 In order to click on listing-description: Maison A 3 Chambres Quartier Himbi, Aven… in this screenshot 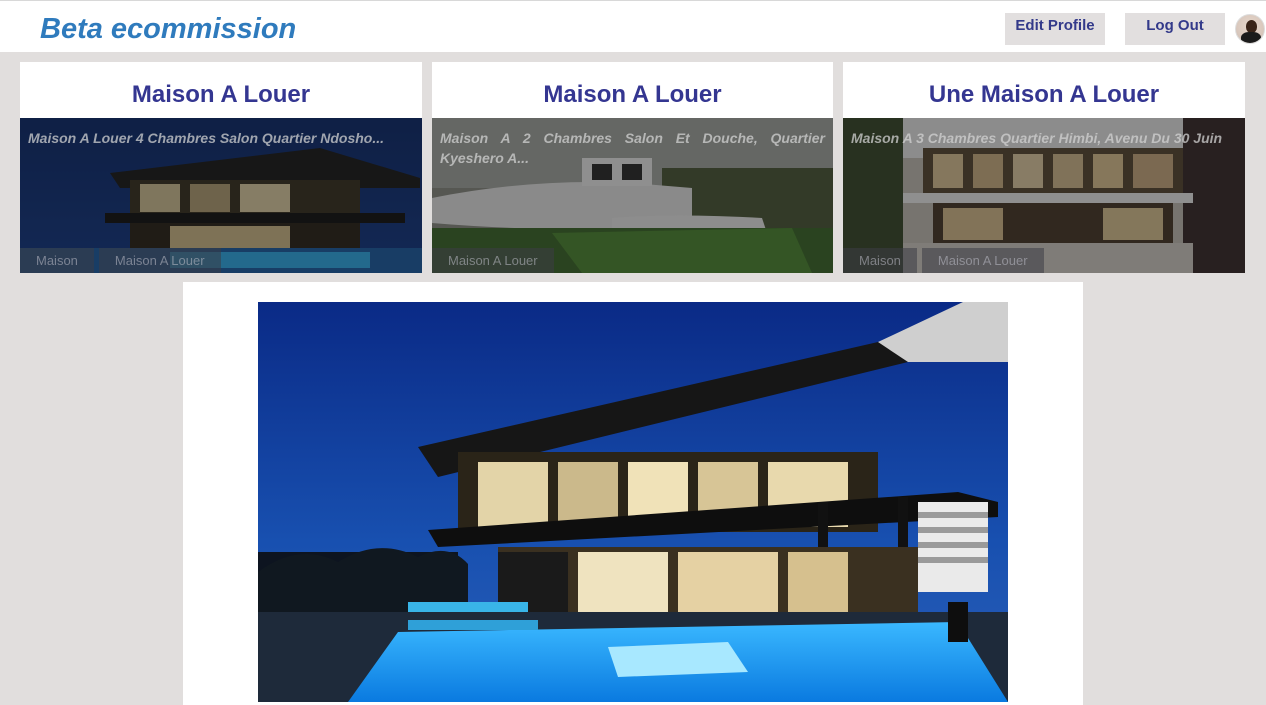, I will do `click(1037, 138)`.